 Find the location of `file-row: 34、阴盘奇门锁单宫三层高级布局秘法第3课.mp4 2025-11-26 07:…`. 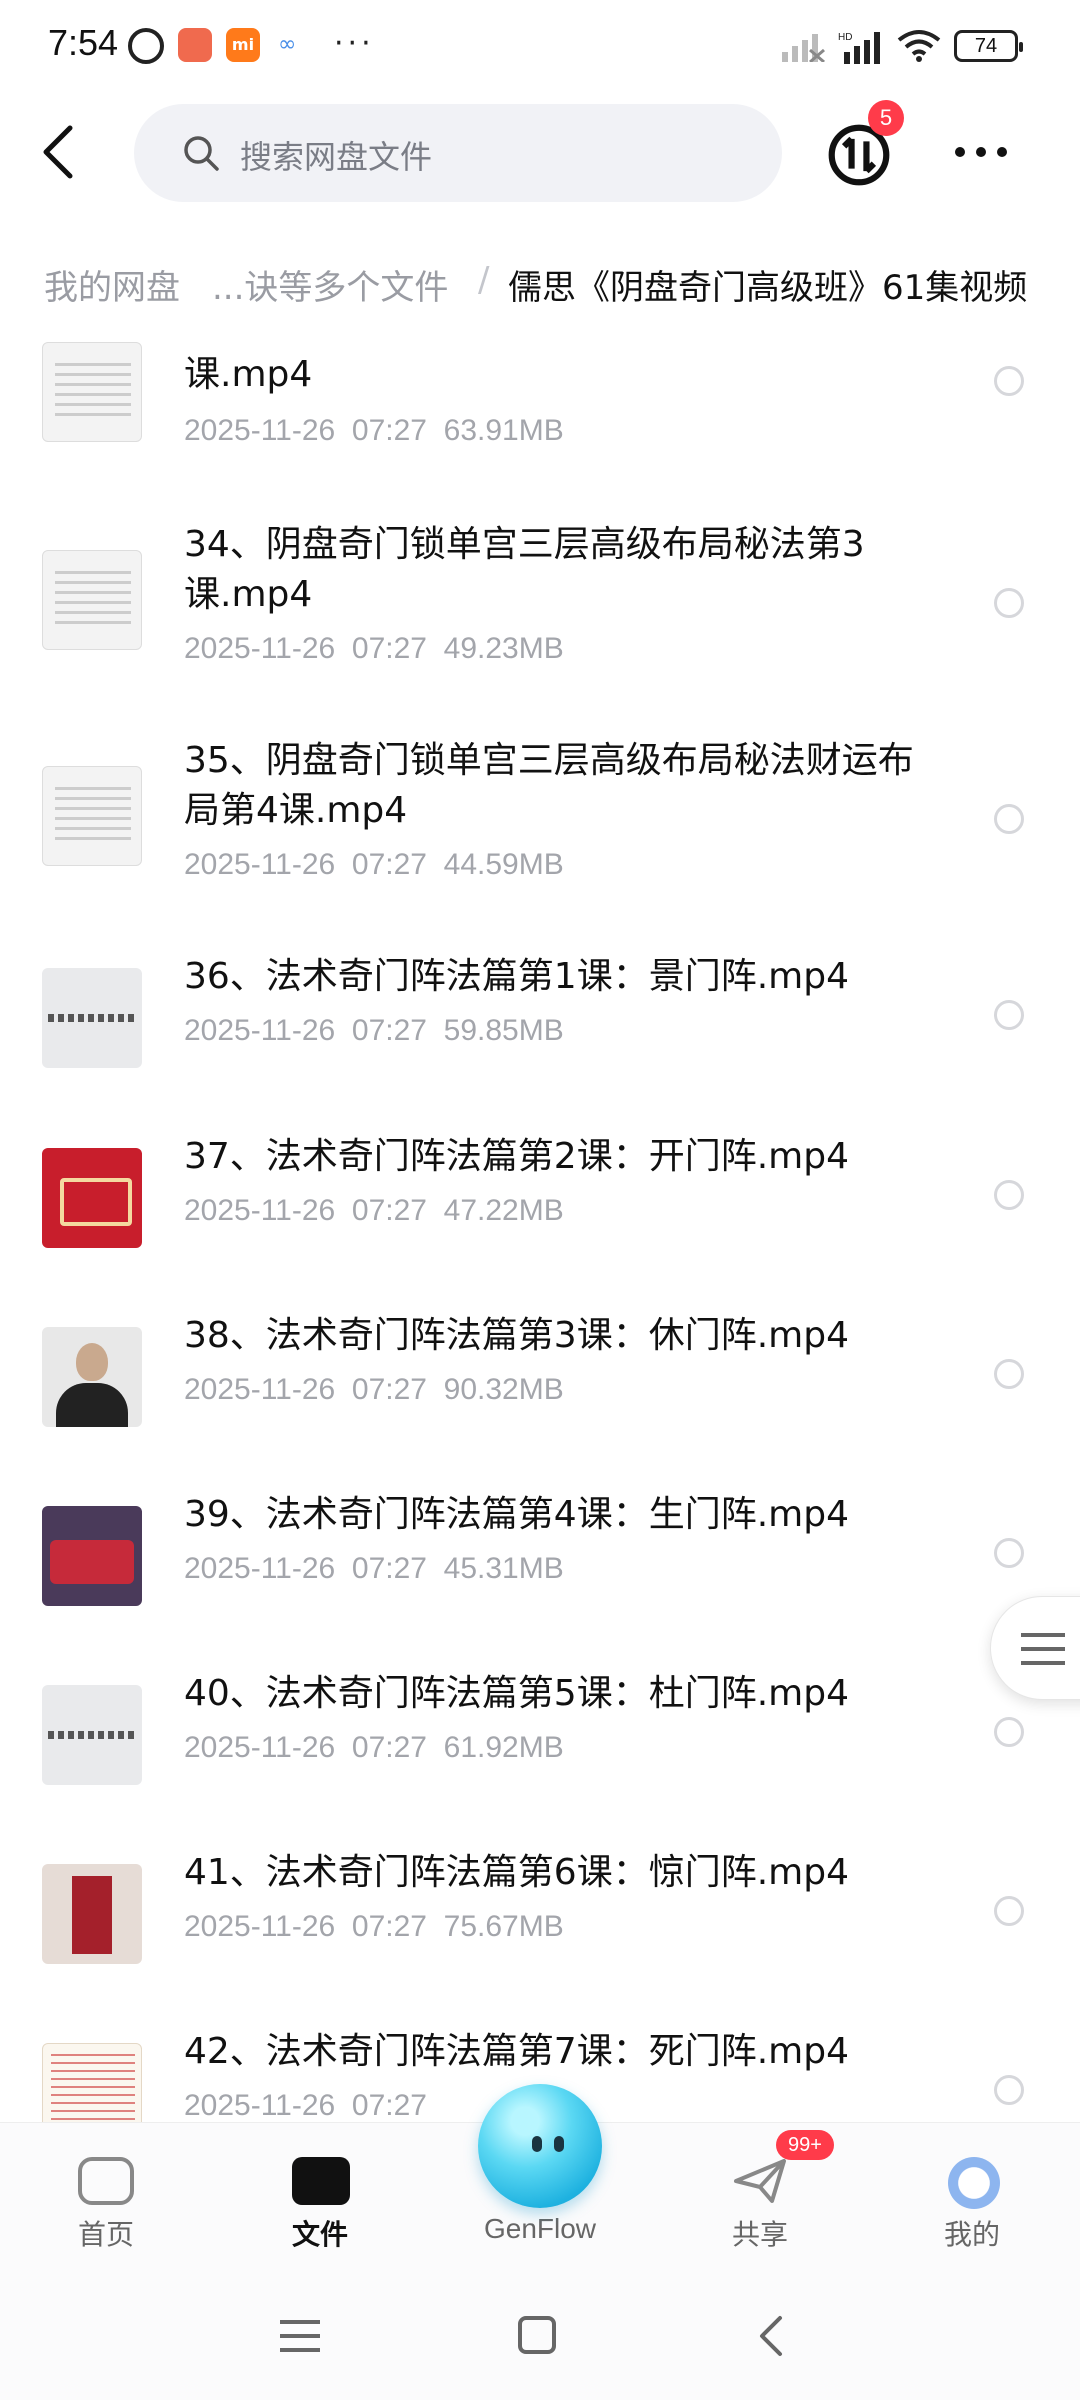

file-row: 34、阴盘奇门锁单宫三层高级布局秘法第3课.mp4 2025-11-26 07:… is located at coordinates (540, 620).